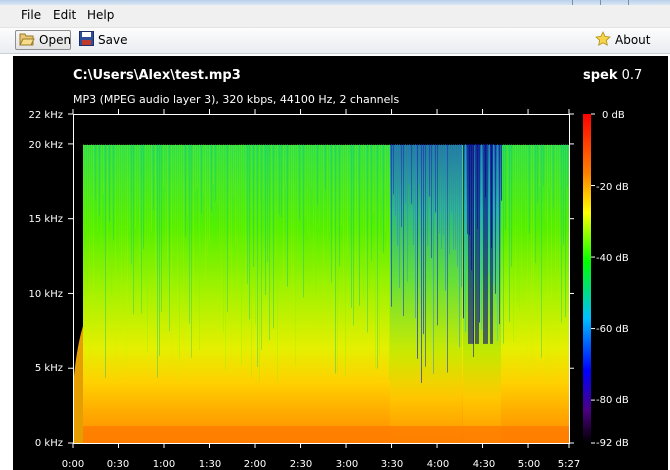  I want to click on y-tick-label: 22 kHz, so click(46, 115).